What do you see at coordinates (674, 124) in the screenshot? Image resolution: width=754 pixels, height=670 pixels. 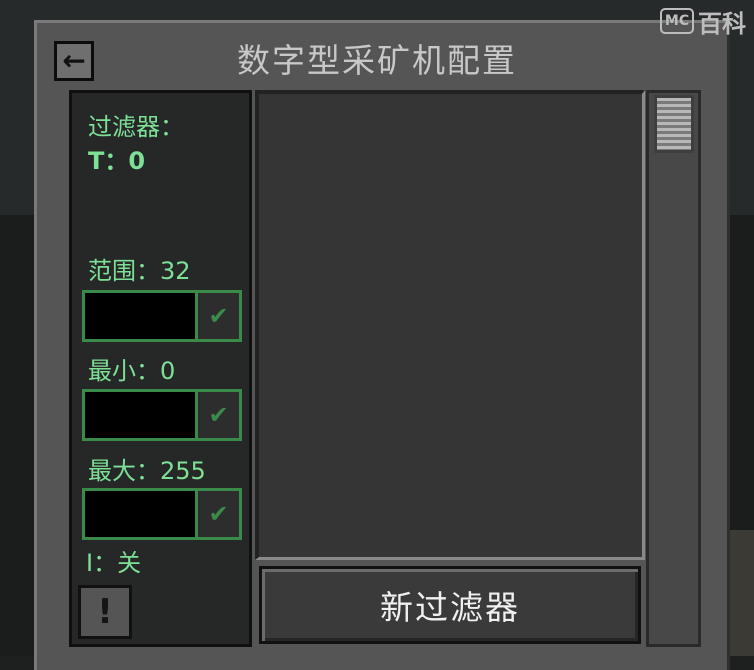 I see `scrollbar-thumb` at bounding box center [674, 124].